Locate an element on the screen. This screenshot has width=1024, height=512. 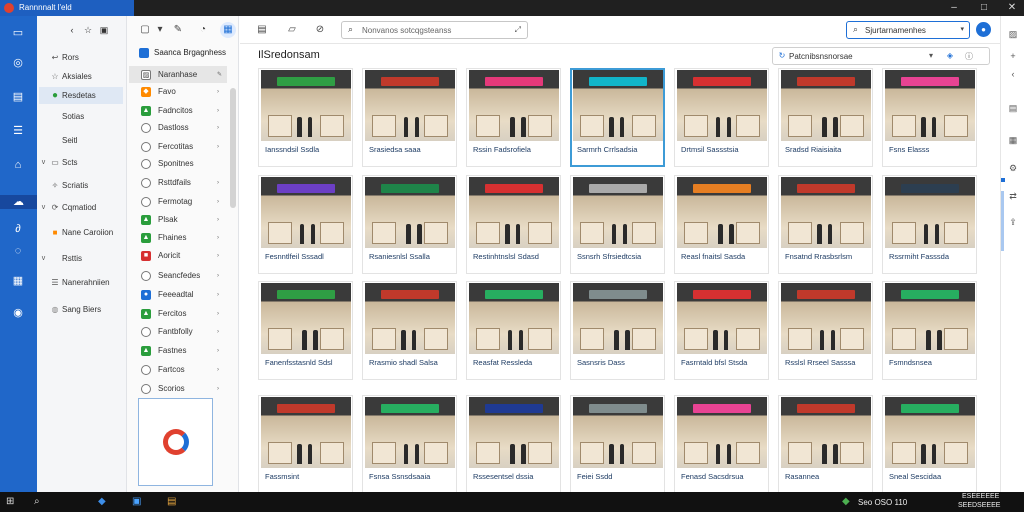
image-card: Fanenfsstasnld Sdsl is located at coordinates (305, 330).